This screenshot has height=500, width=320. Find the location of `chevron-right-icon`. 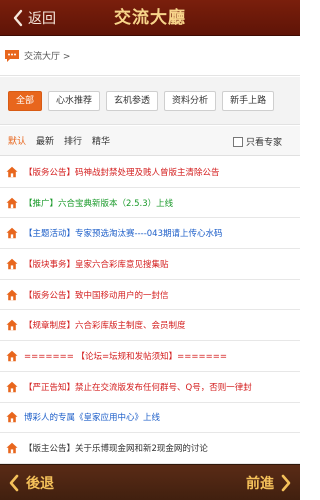

chevron-right-icon is located at coordinates (286, 483).